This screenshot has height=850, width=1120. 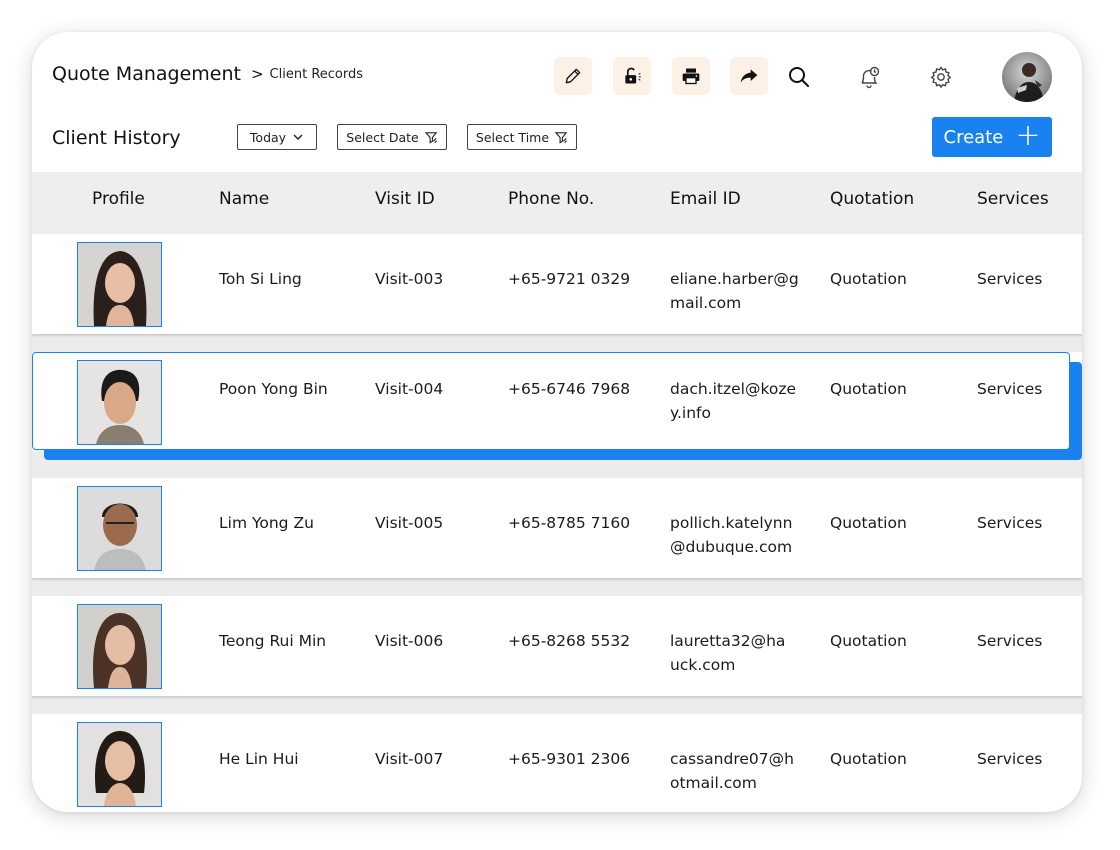 I want to click on email-address: pollich.katelynn@dubuque.com, so click(x=731, y=535).